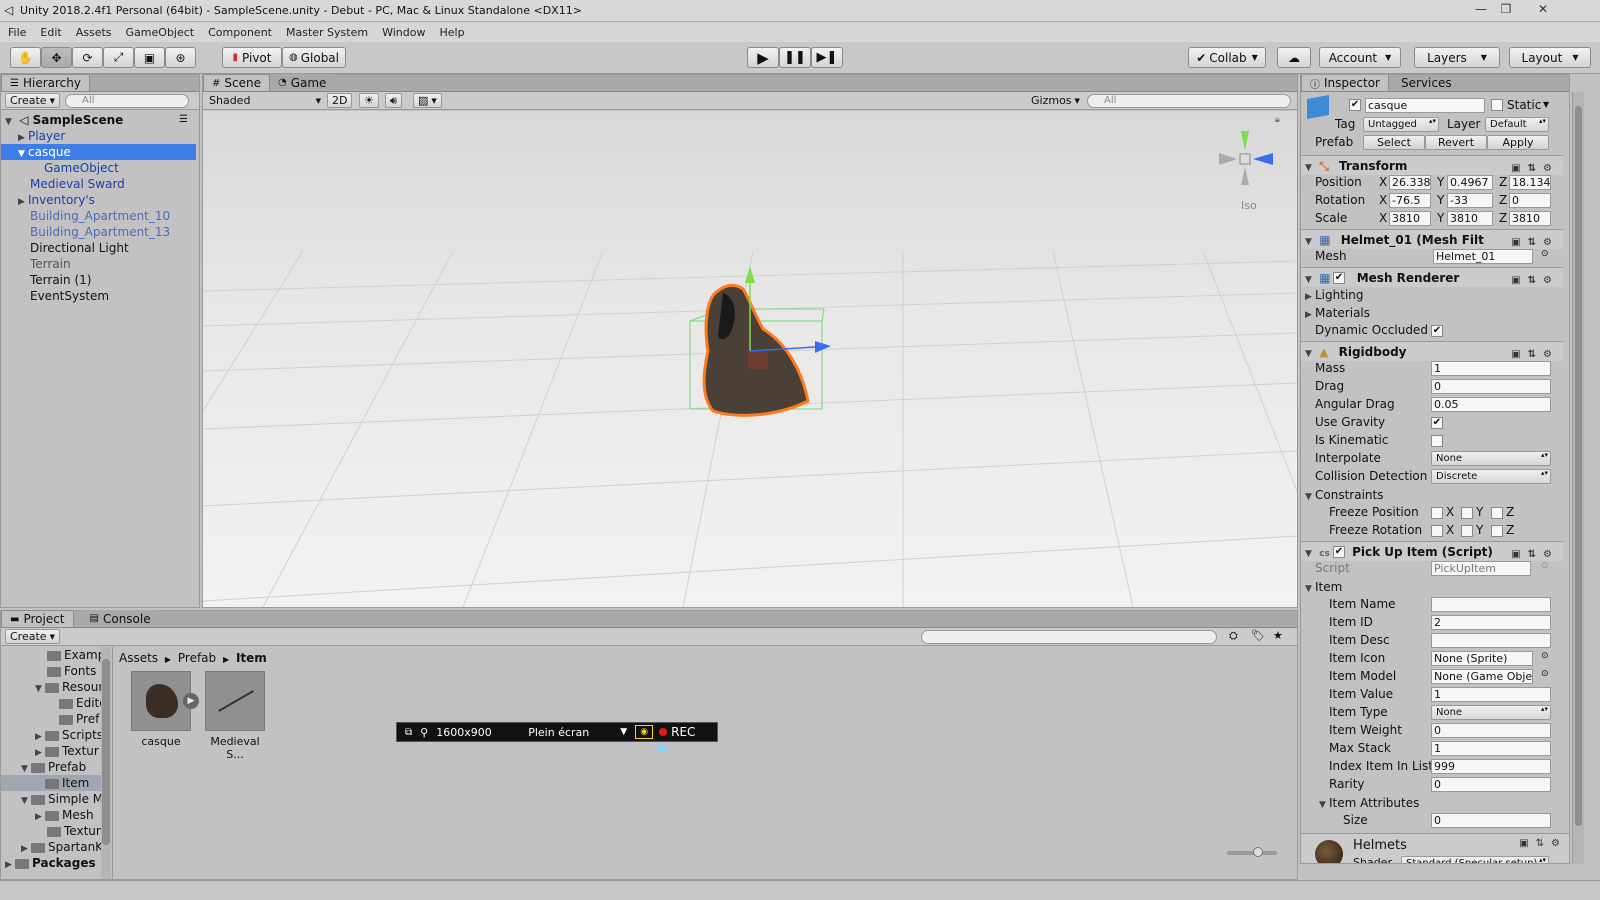  I want to click on menu-gameobject: GameObject, so click(160, 32).